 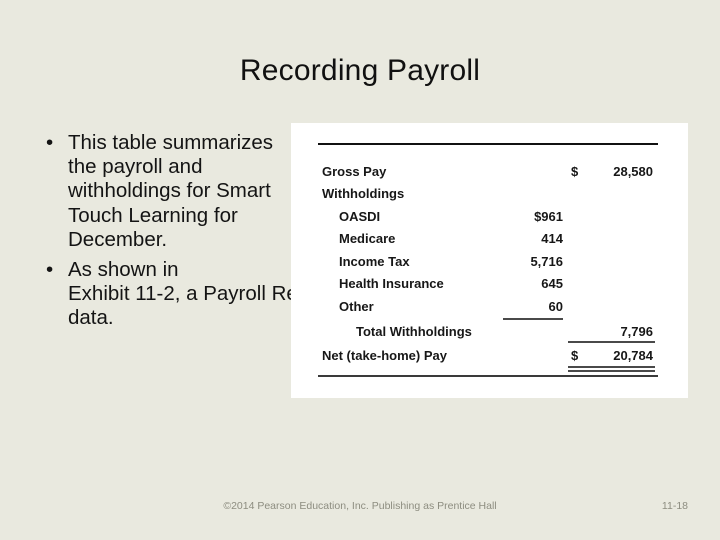 What do you see at coordinates (552, 238) in the screenshot?
I see `row-middle-value: 414` at bounding box center [552, 238].